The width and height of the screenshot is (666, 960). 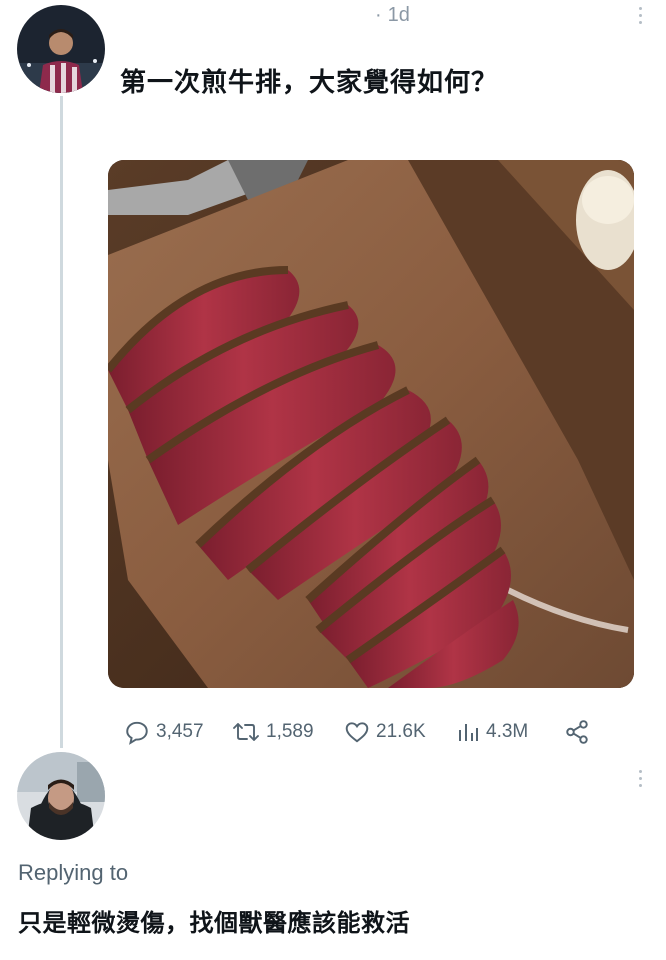 What do you see at coordinates (640, 15) in the screenshot?
I see `more-options-icon` at bounding box center [640, 15].